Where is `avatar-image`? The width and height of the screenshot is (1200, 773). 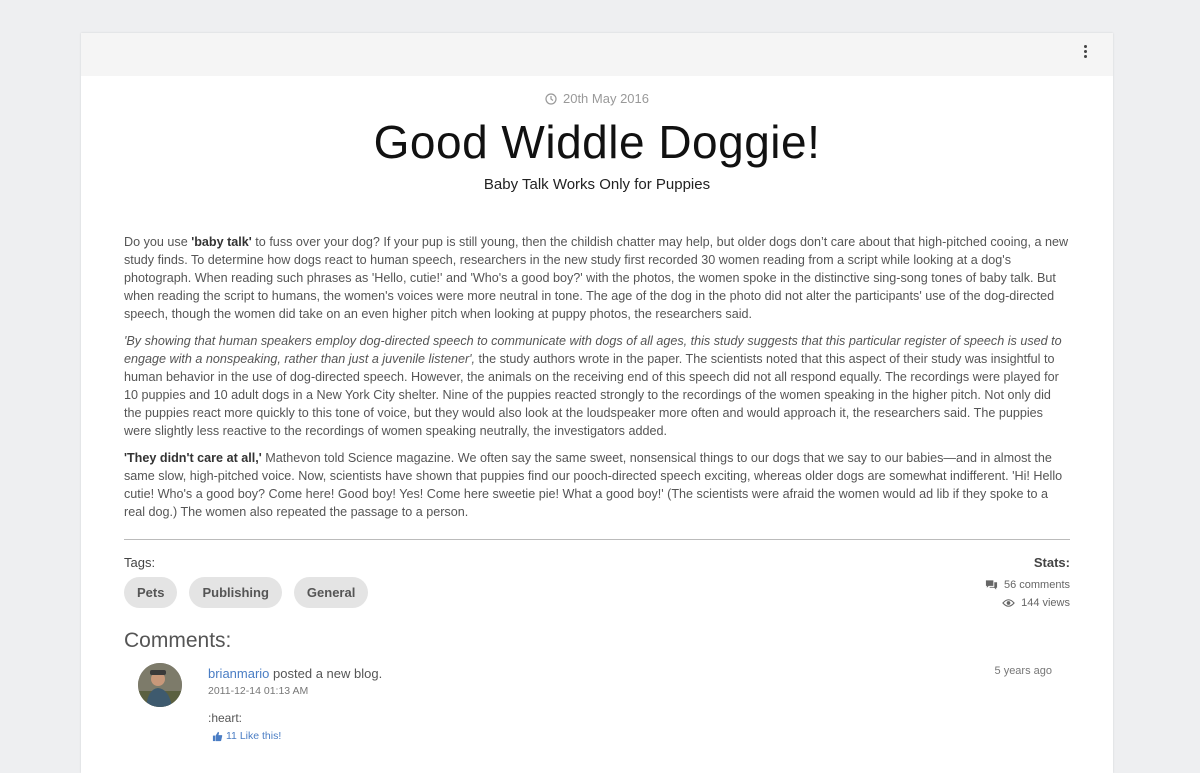 avatar-image is located at coordinates (160, 685).